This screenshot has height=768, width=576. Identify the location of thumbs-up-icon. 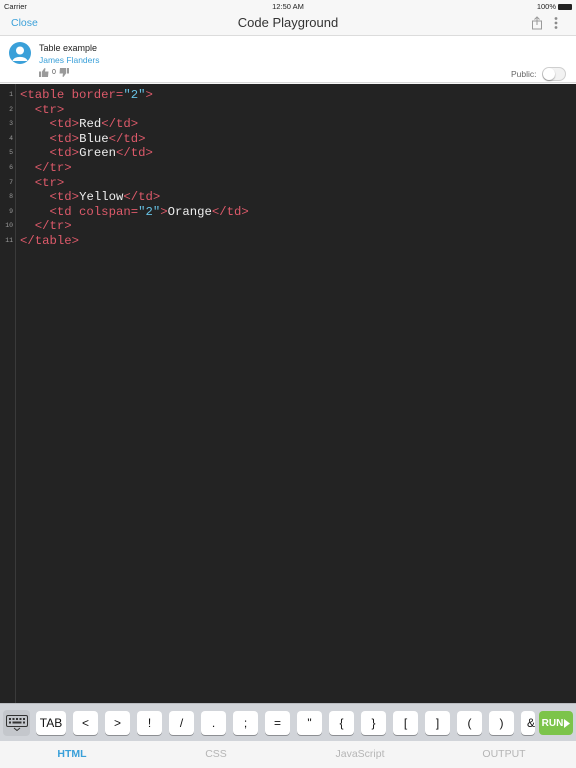
(44, 72).